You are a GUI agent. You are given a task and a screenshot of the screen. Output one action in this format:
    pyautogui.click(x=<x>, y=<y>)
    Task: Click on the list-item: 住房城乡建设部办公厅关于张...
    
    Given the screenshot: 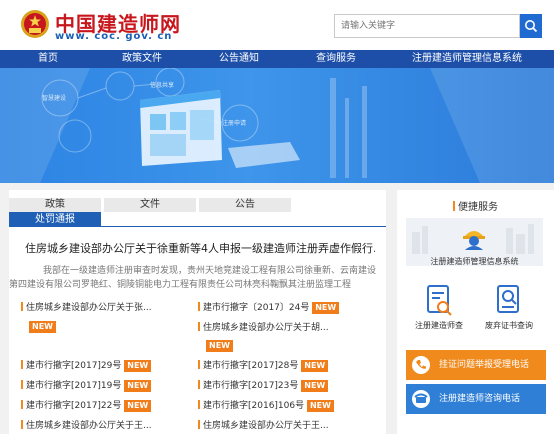 What is the action you would take?
    pyautogui.click(x=86, y=306)
    